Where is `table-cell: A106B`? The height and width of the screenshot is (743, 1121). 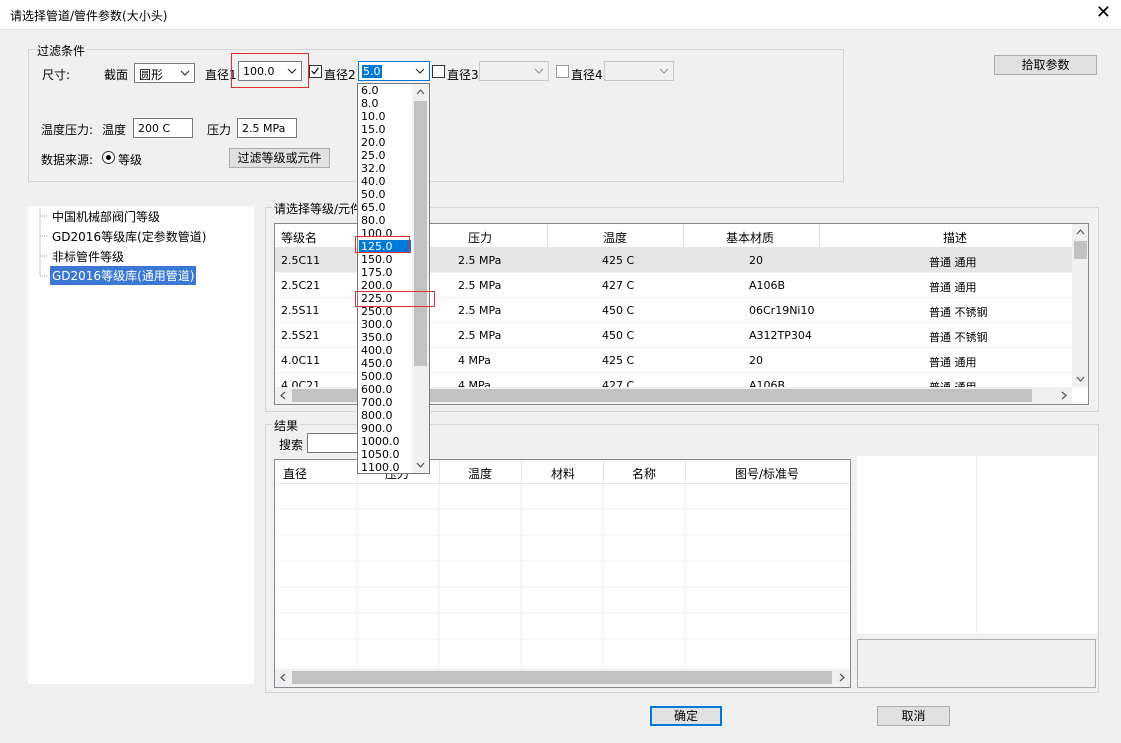 table-cell: A106B is located at coordinates (767, 285).